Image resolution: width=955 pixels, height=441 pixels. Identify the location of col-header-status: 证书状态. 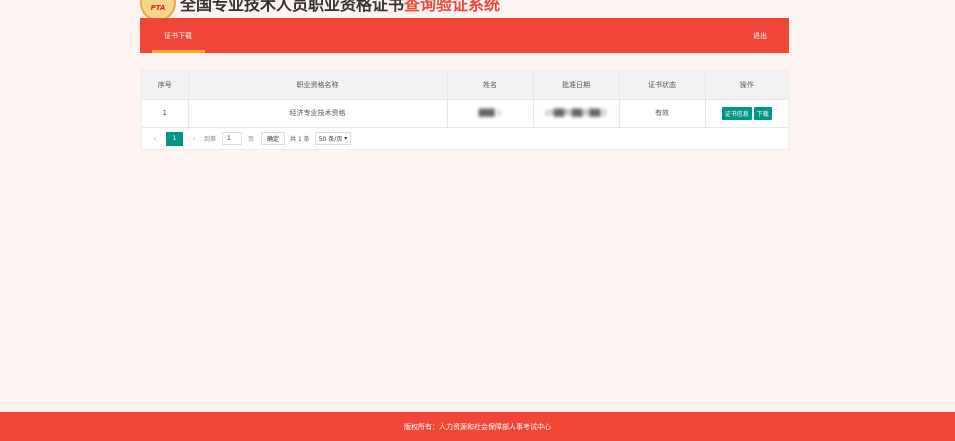
(662, 85).